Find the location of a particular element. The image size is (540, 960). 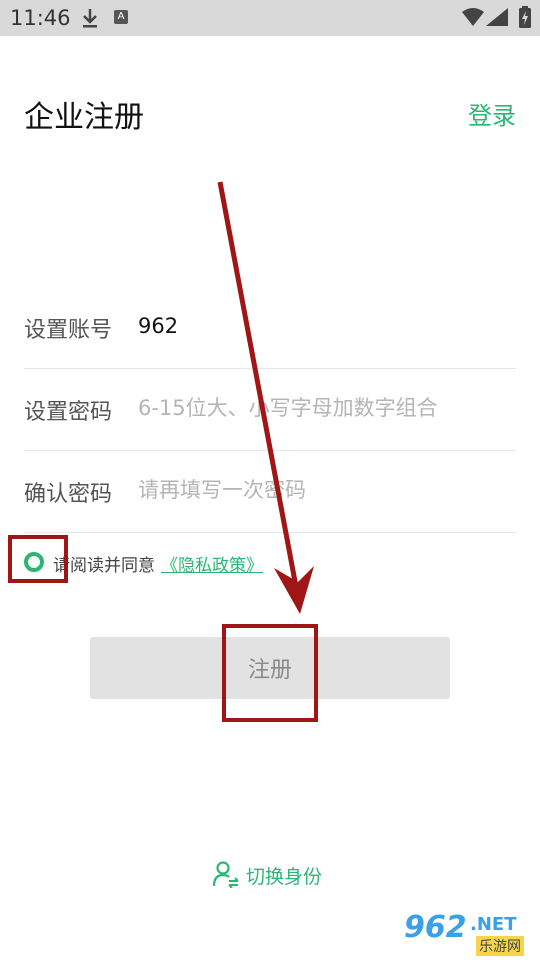

watermark-number: 962 is located at coordinates (435, 927).